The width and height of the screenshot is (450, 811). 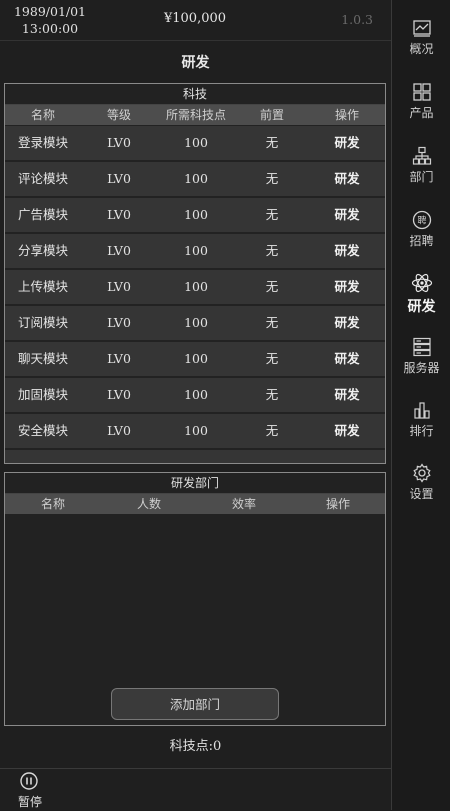 What do you see at coordinates (421, 494) in the screenshot?
I see `sidebar-item-label: 设置` at bounding box center [421, 494].